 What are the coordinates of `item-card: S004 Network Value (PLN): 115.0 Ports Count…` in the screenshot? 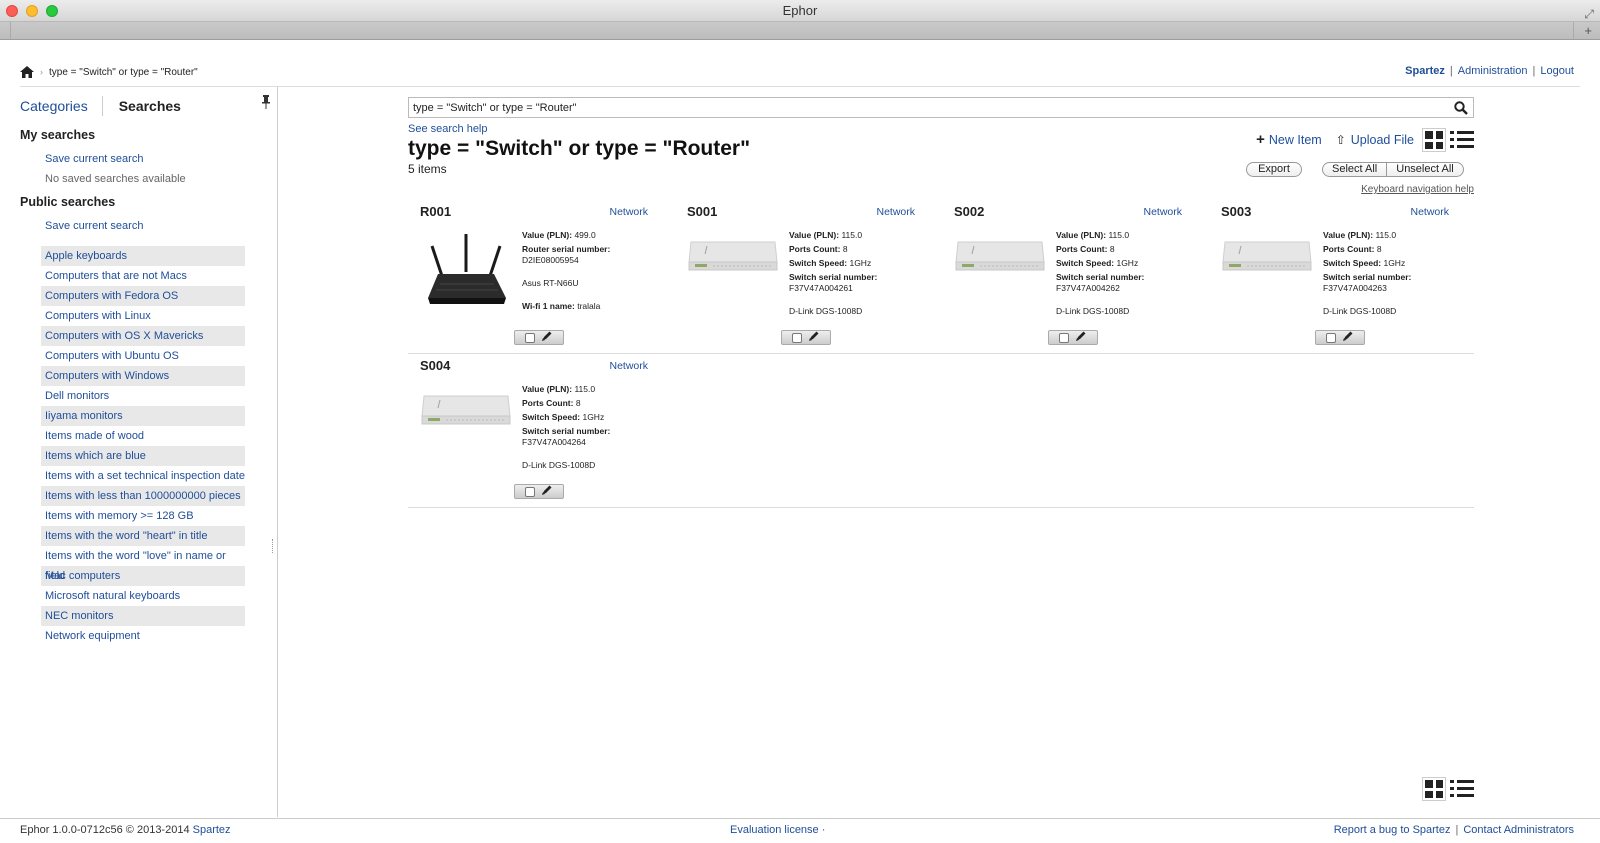 It's located at (533, 426).